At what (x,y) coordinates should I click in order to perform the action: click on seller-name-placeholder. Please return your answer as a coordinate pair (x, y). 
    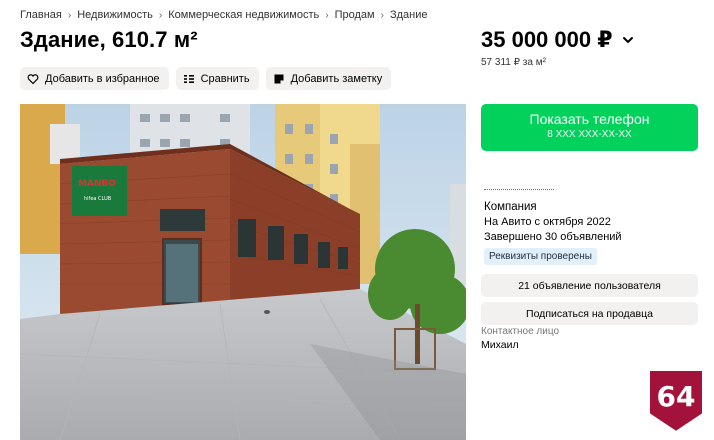
    Looking at the image, I should click on (519, 190).